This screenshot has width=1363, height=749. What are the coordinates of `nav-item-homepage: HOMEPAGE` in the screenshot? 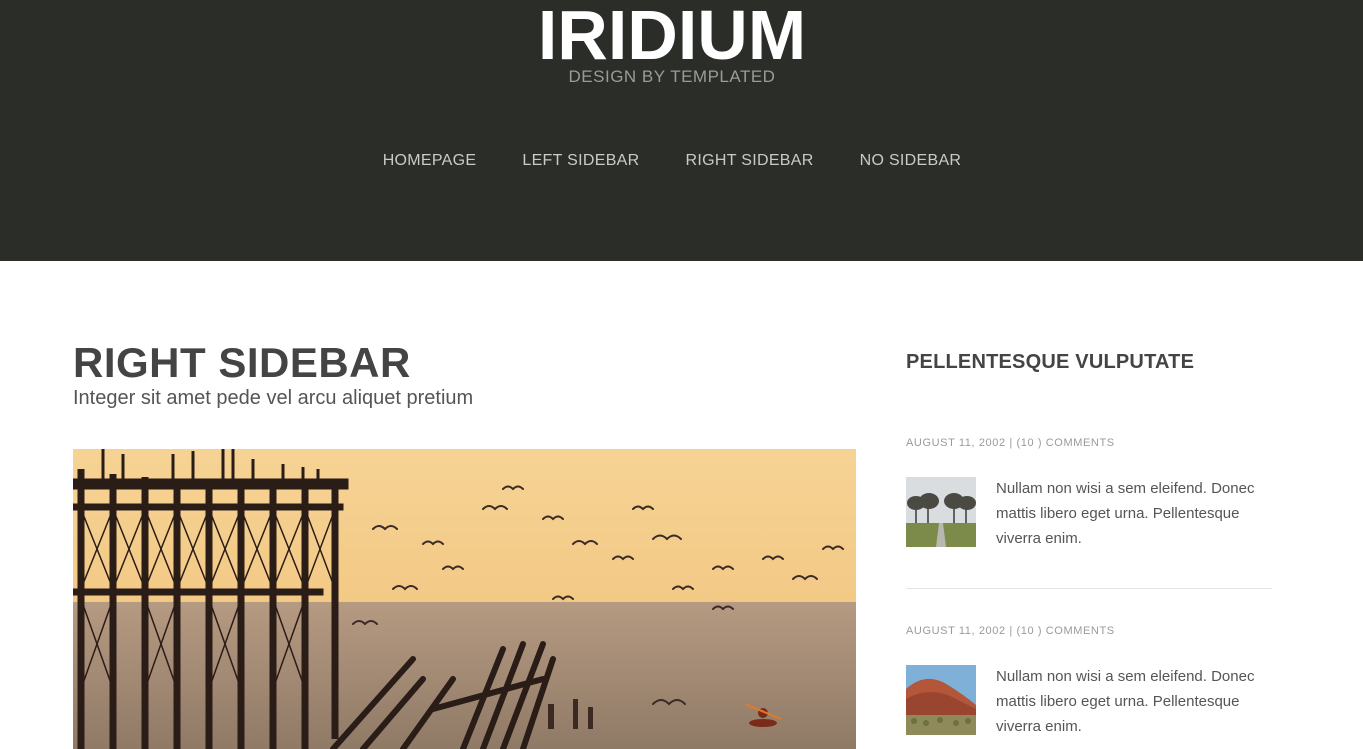 It's located at (430, 161).